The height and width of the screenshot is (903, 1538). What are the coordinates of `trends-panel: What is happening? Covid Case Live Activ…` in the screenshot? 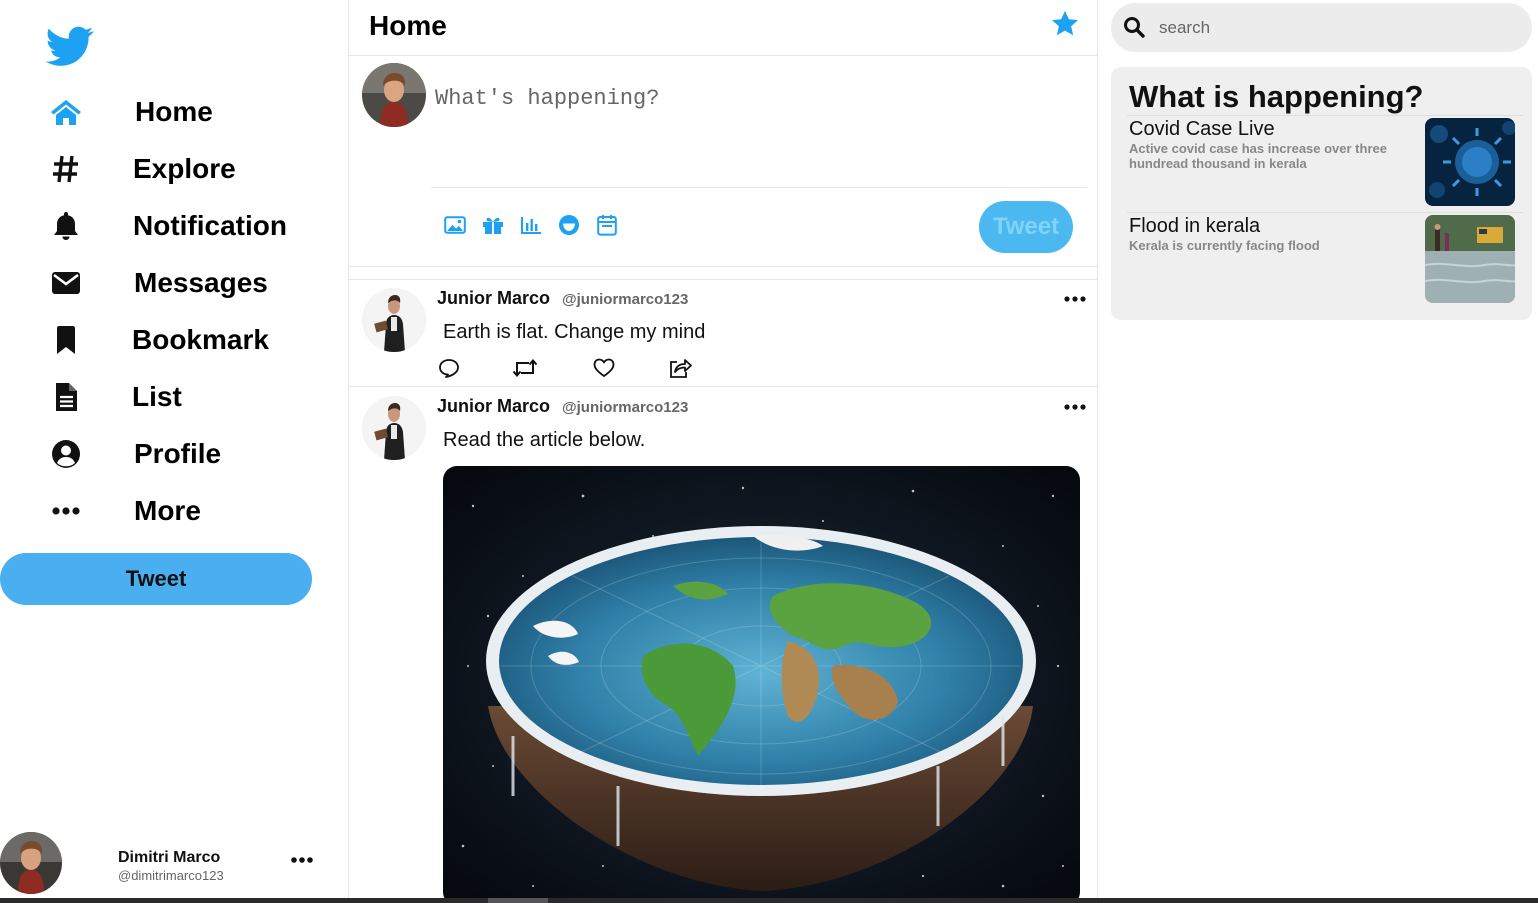 It's located at (1321, 193).